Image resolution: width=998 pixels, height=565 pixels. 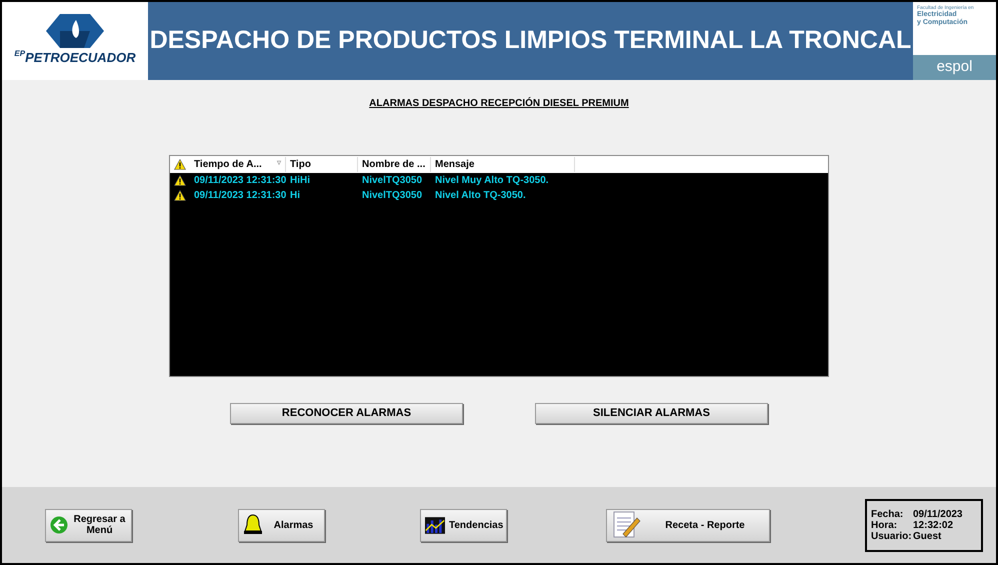 What do you see at coordinates (927, 536) in the screenshot?
I see `info-value: Guest` at bounding box center [927, 536].